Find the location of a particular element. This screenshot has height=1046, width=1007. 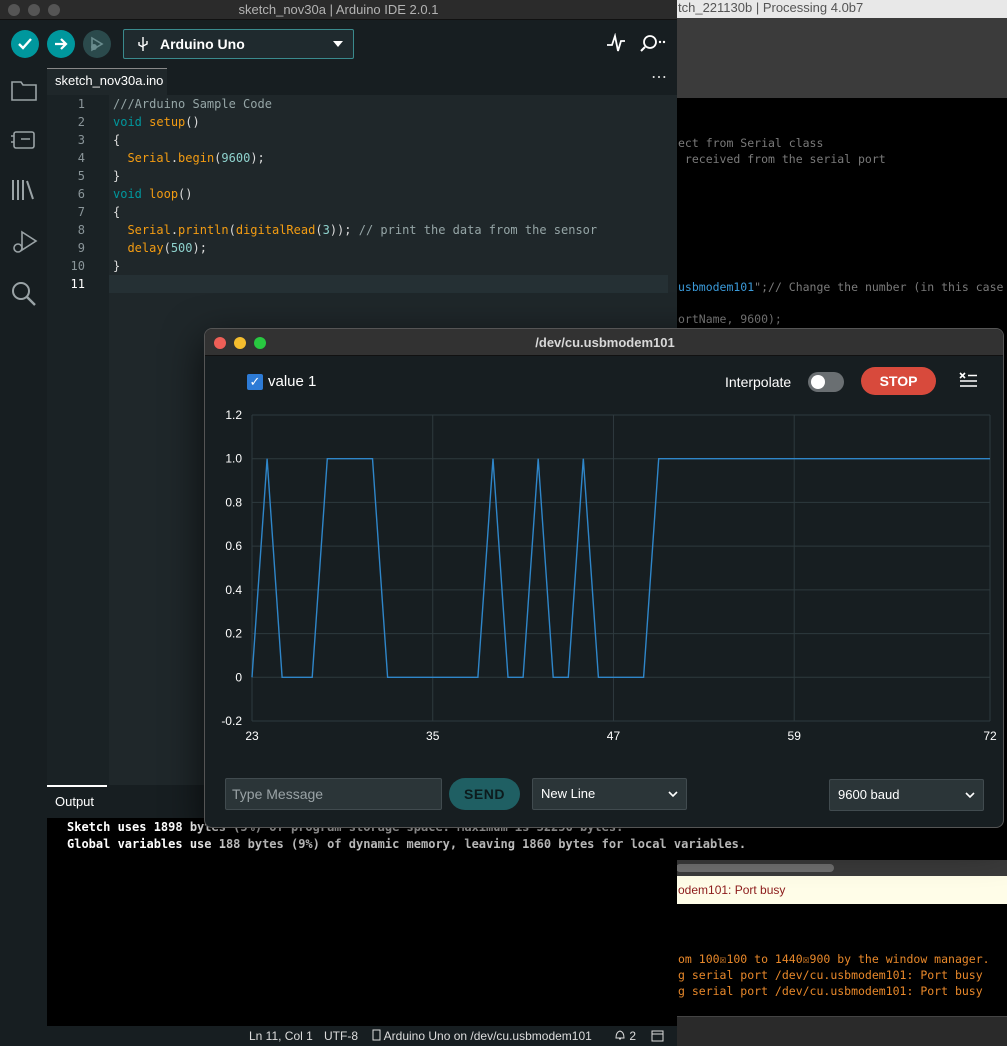

code-line: void loop() is located at coordinates (153, 194).